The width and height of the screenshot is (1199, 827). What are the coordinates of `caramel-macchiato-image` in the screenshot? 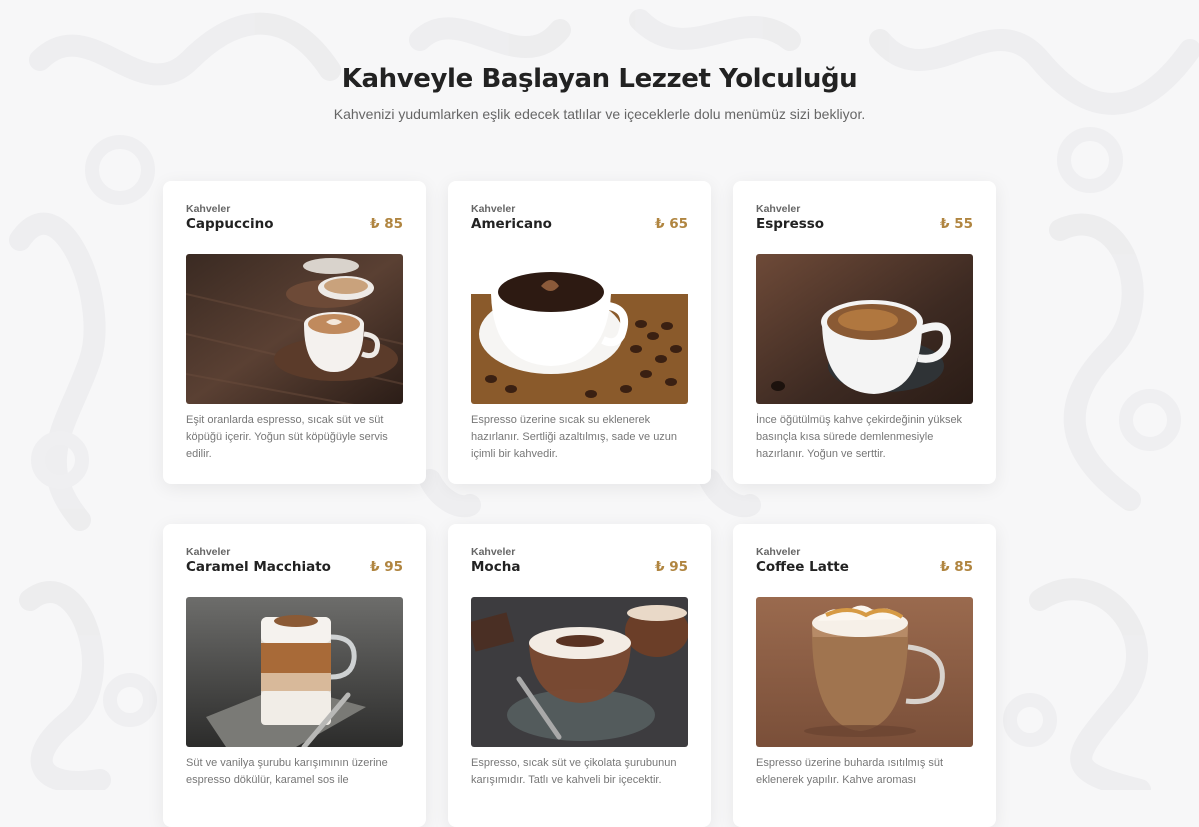 It's located at (294, 672).